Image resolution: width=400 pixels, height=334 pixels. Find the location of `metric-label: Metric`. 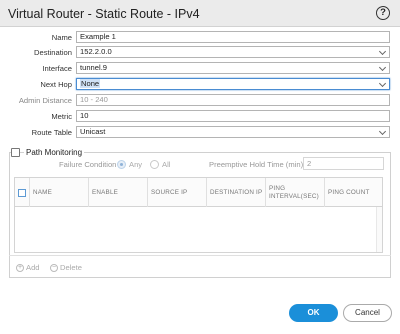

metric-label: Metric is located at coordinates (61, 116).